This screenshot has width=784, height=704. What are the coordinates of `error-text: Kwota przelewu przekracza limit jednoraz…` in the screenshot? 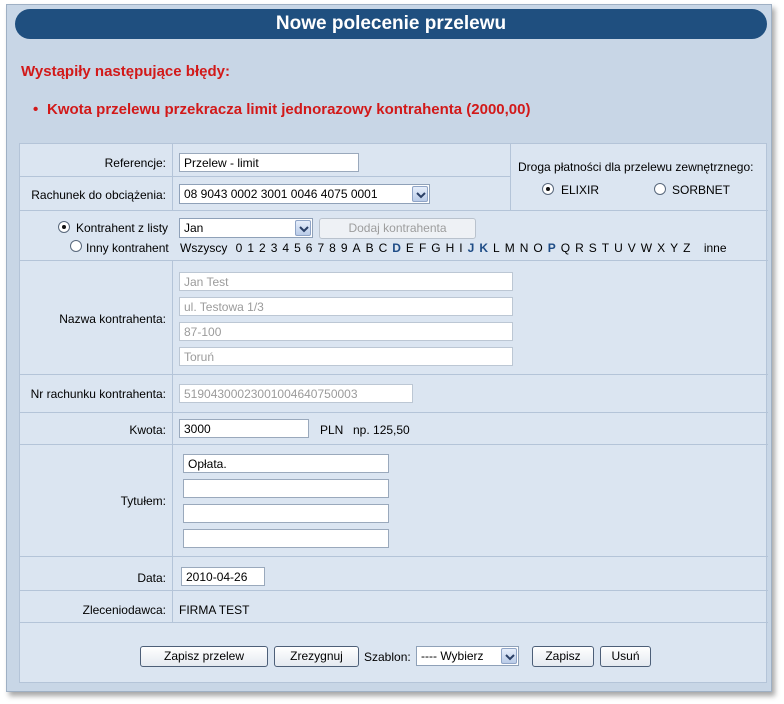 It's located at (289, 109).